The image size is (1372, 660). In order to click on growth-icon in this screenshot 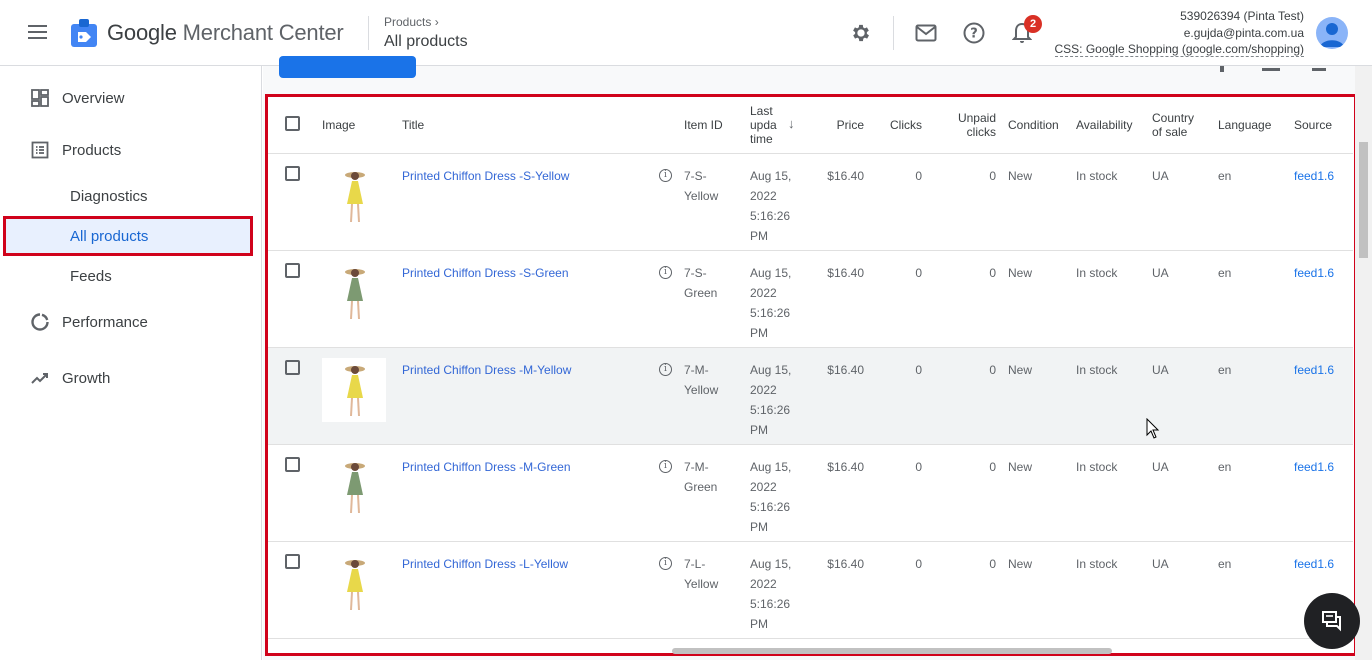, I will do `click(39, 378)`.